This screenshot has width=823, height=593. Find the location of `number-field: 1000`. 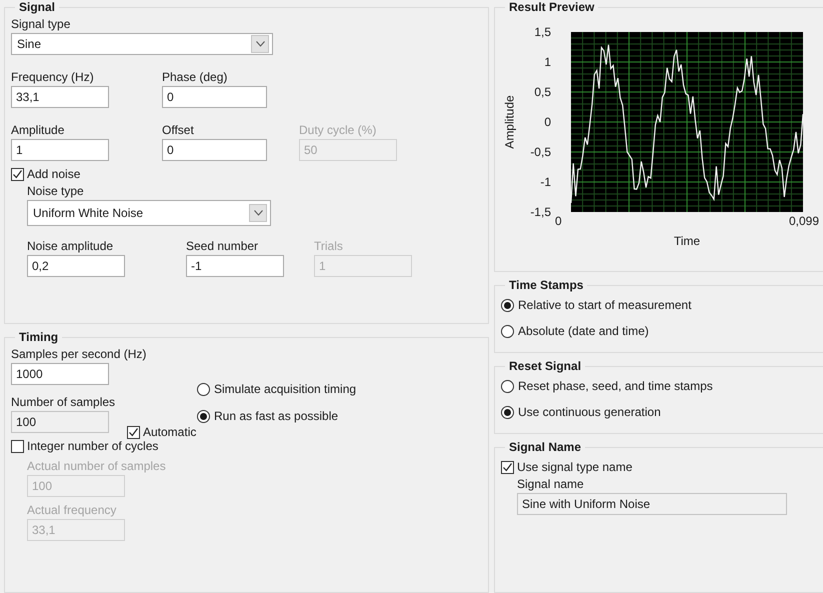

number-field: 1000 is located at coordinates (60, 374).